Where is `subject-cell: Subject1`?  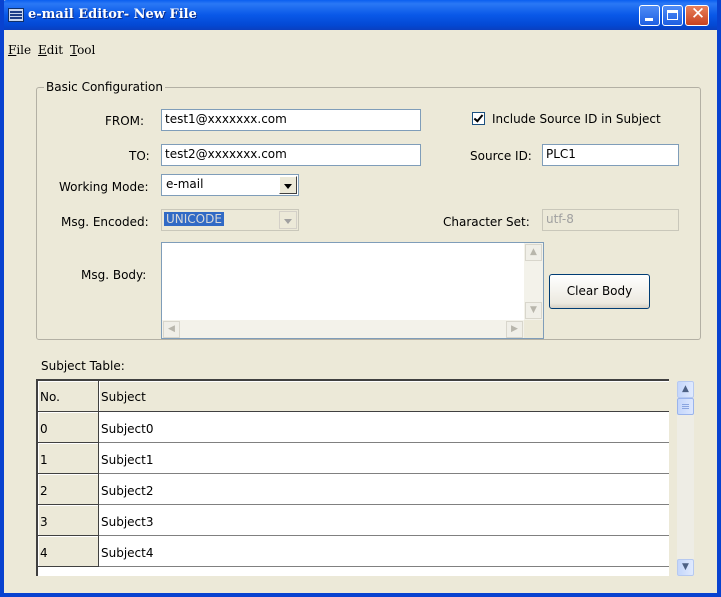 subject-cell: Subject1 is located at coordinates (384, 458).